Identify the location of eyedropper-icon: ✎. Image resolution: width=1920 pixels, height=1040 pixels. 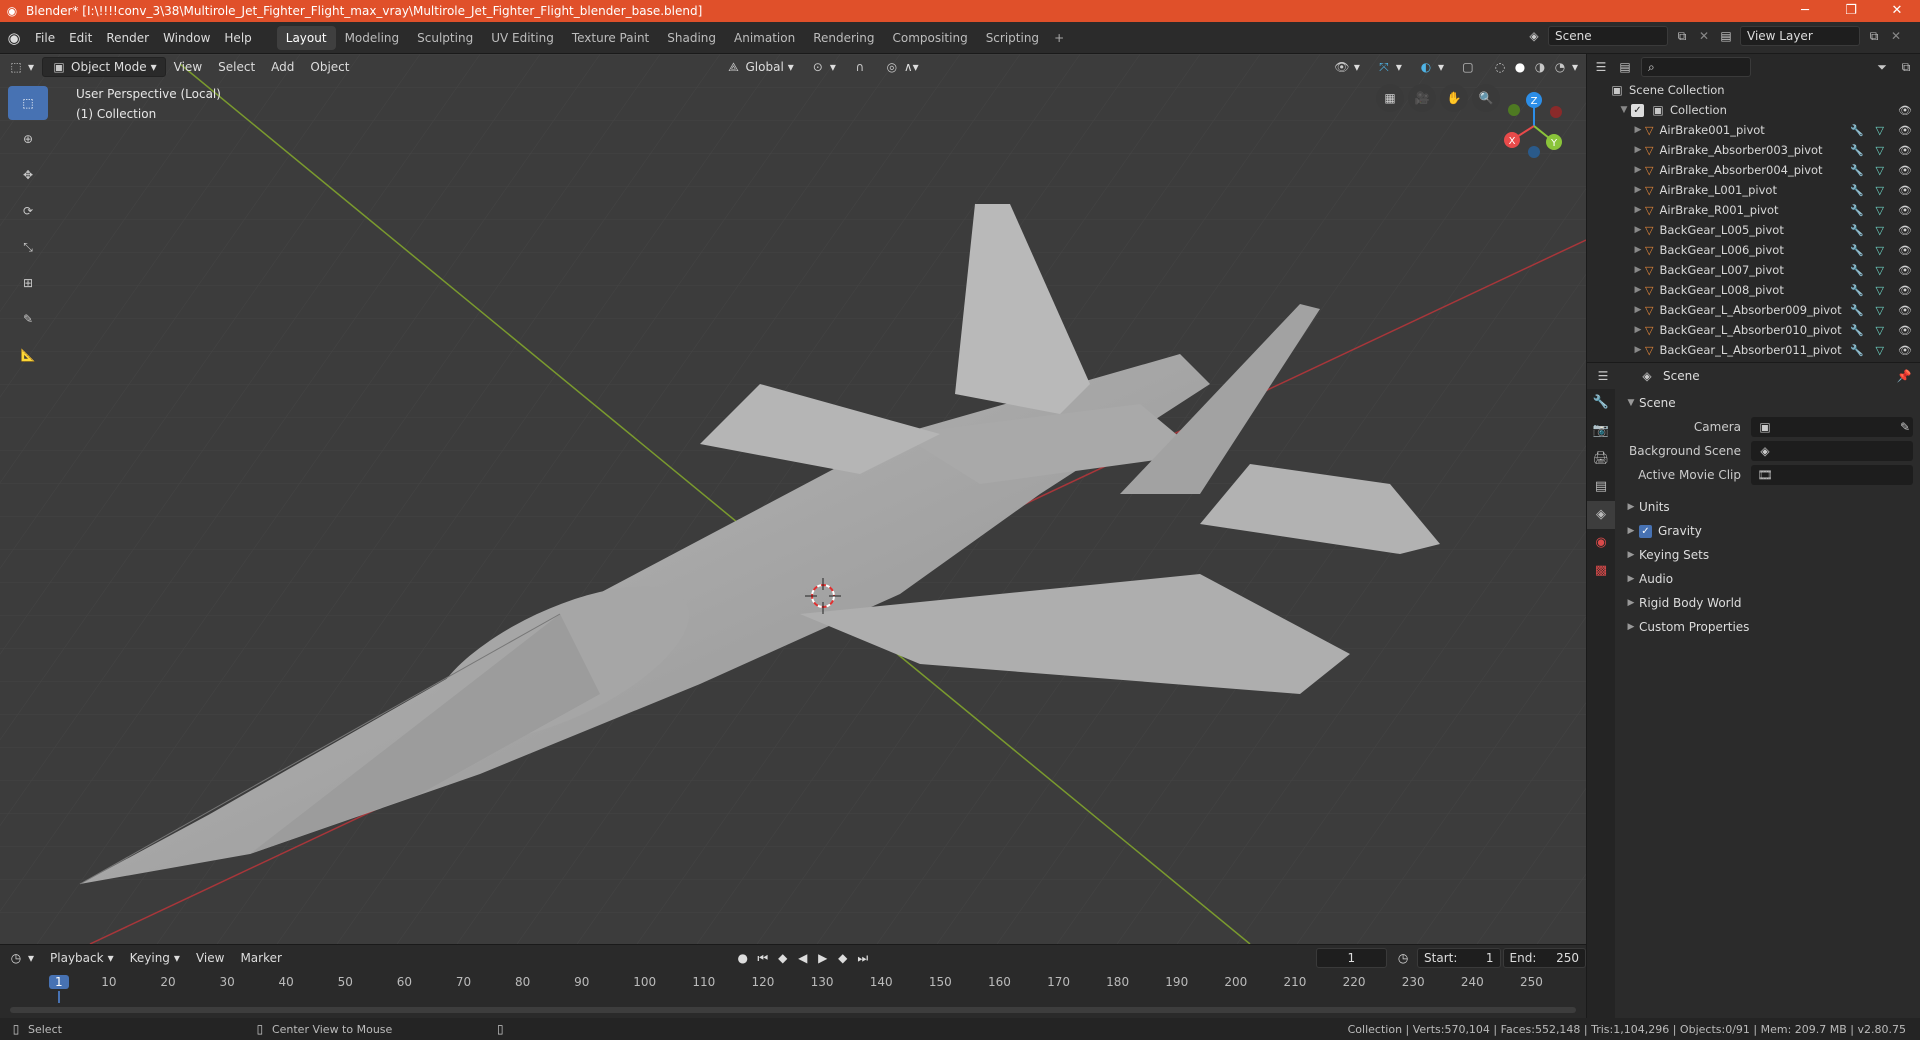
(1905, 427).